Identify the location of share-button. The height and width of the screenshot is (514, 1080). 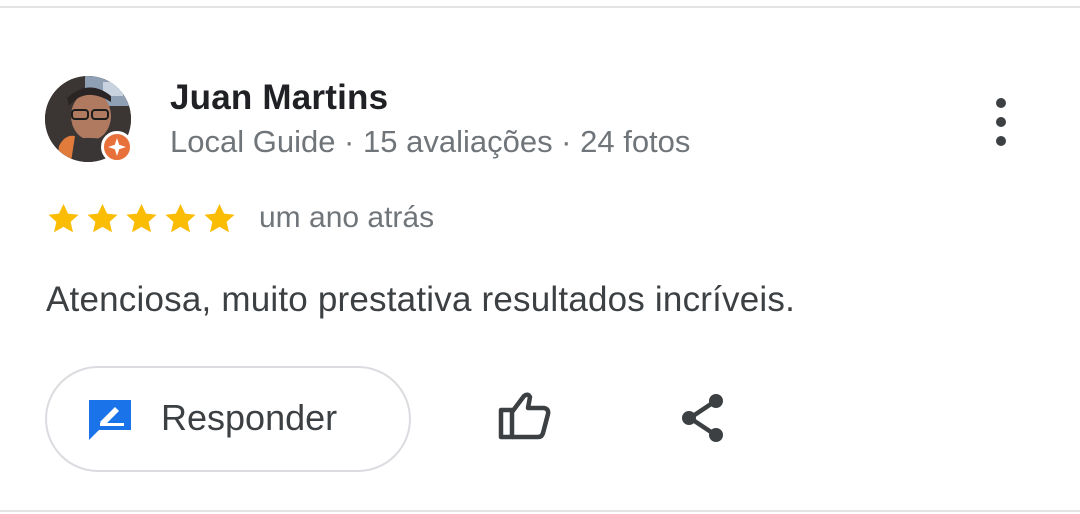
(704, 418).